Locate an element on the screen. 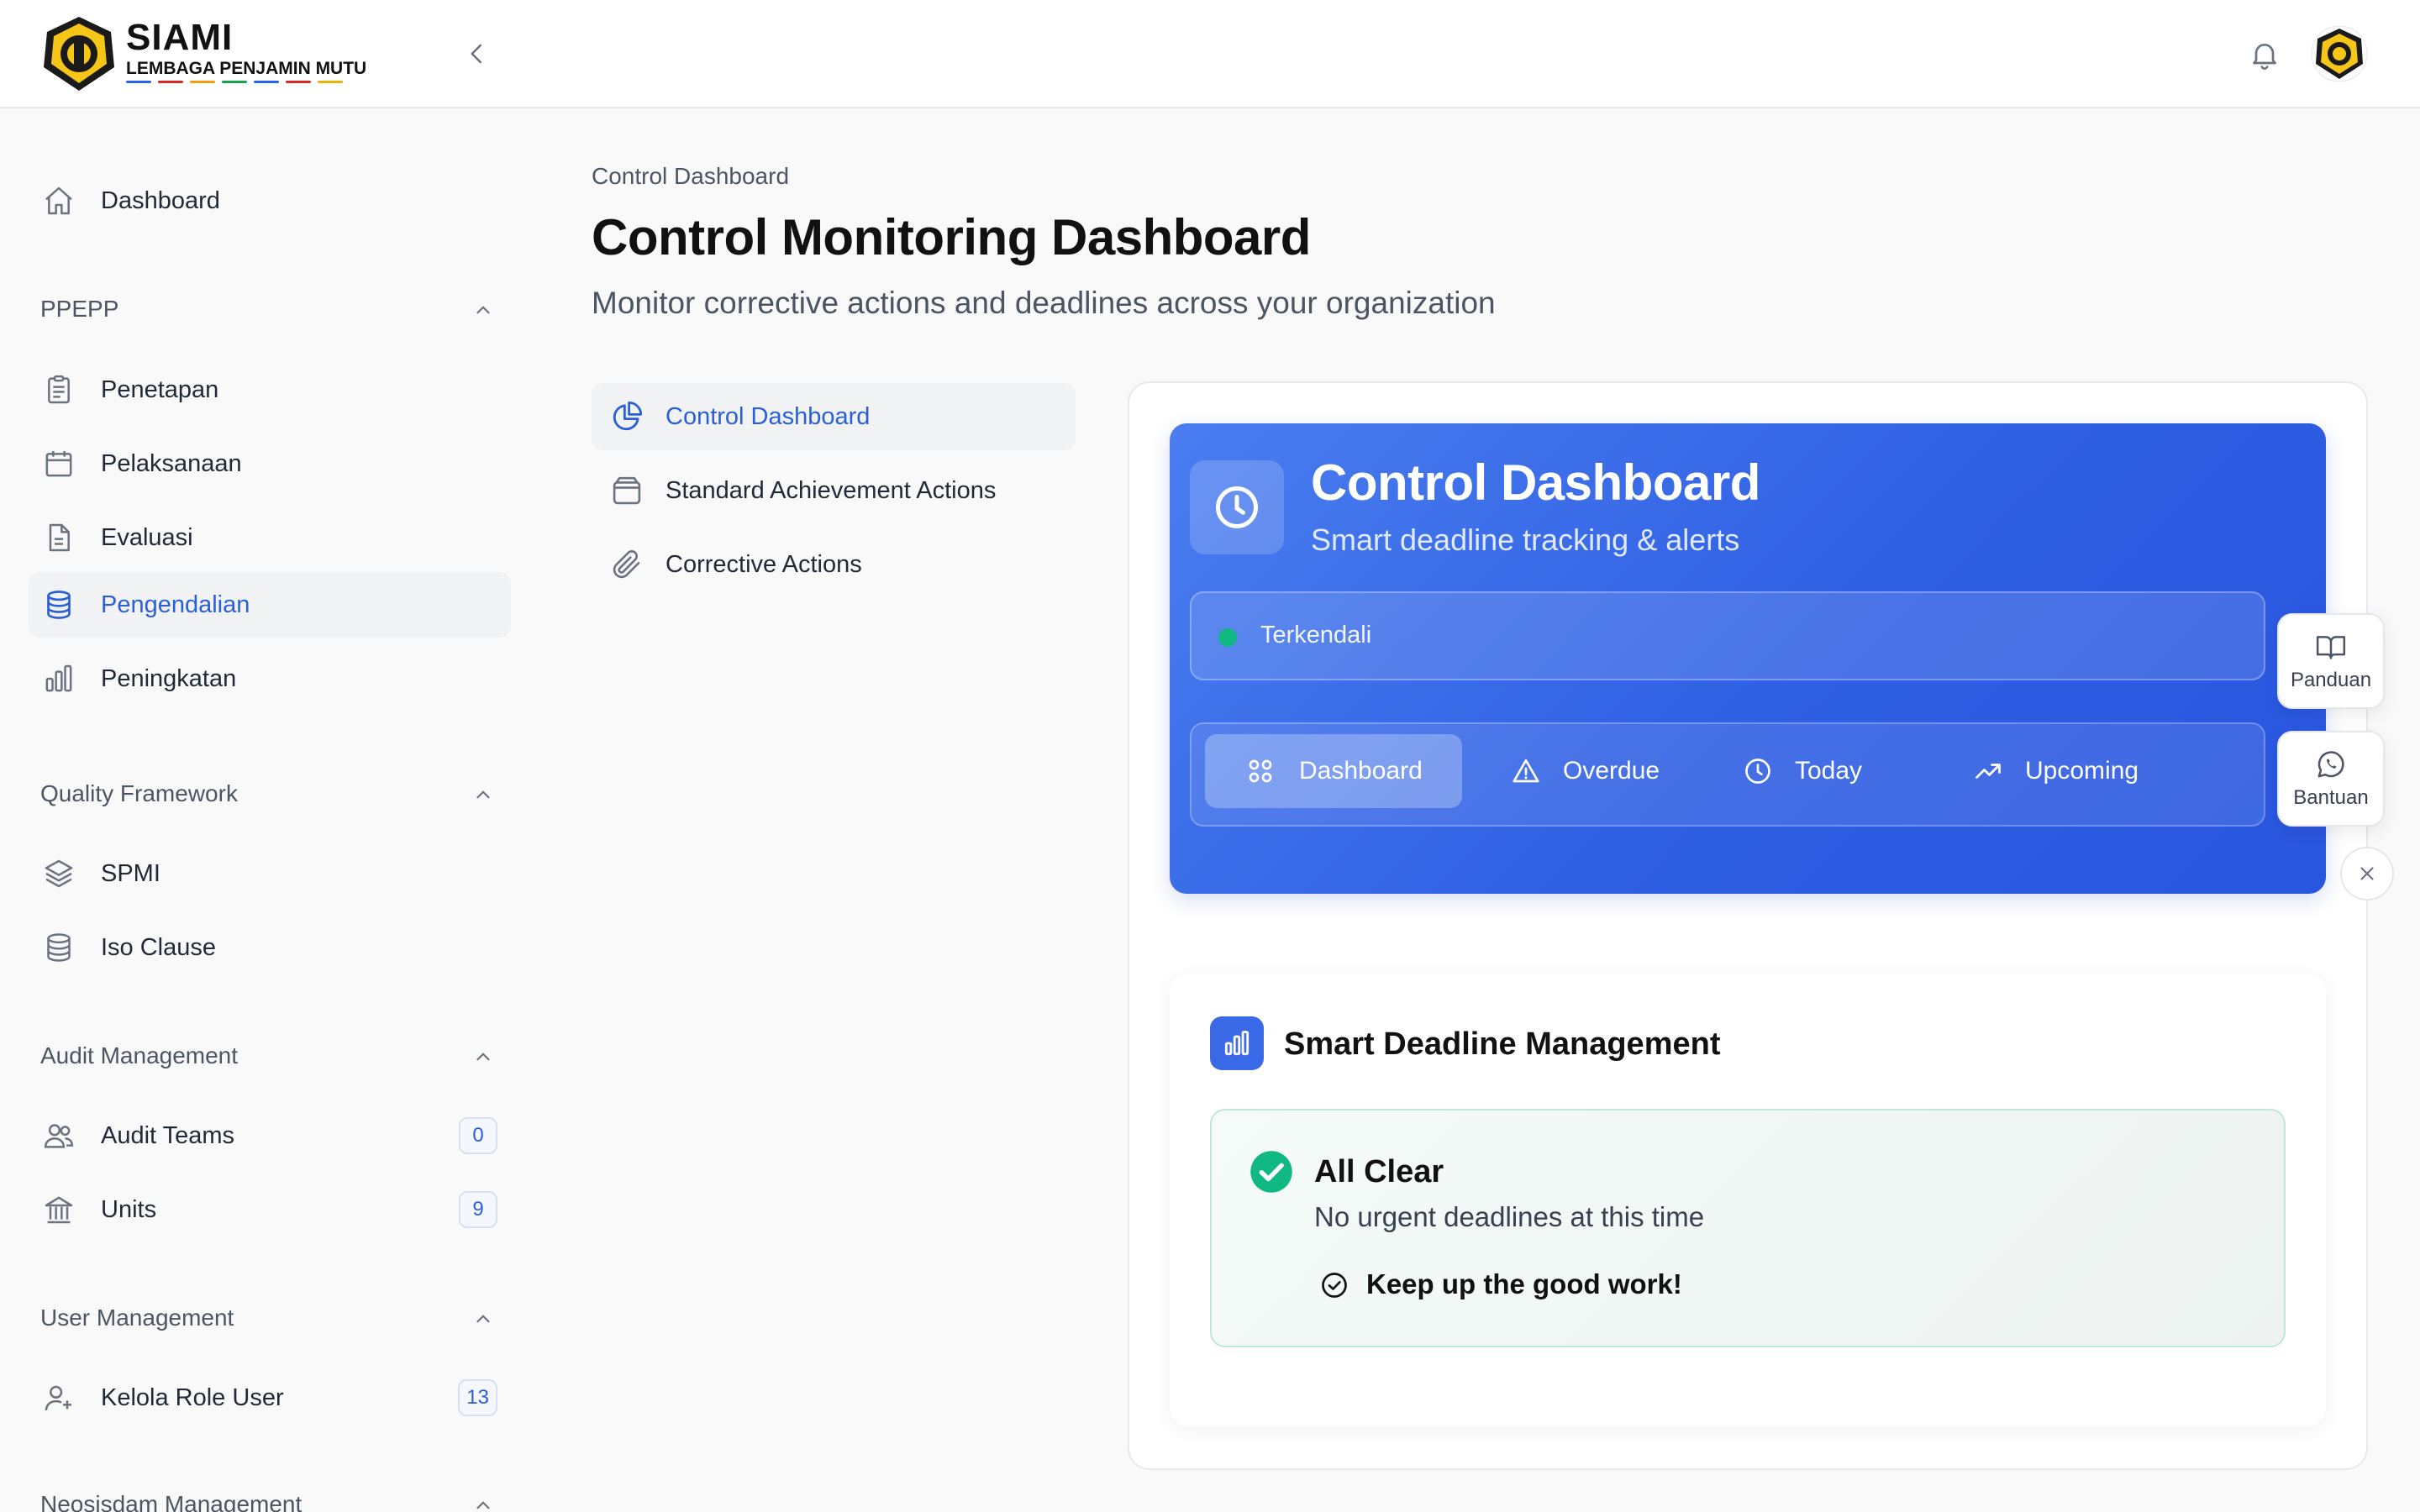 The image size is (2420, 1512). document-icon is located at coordinates (58, 537).